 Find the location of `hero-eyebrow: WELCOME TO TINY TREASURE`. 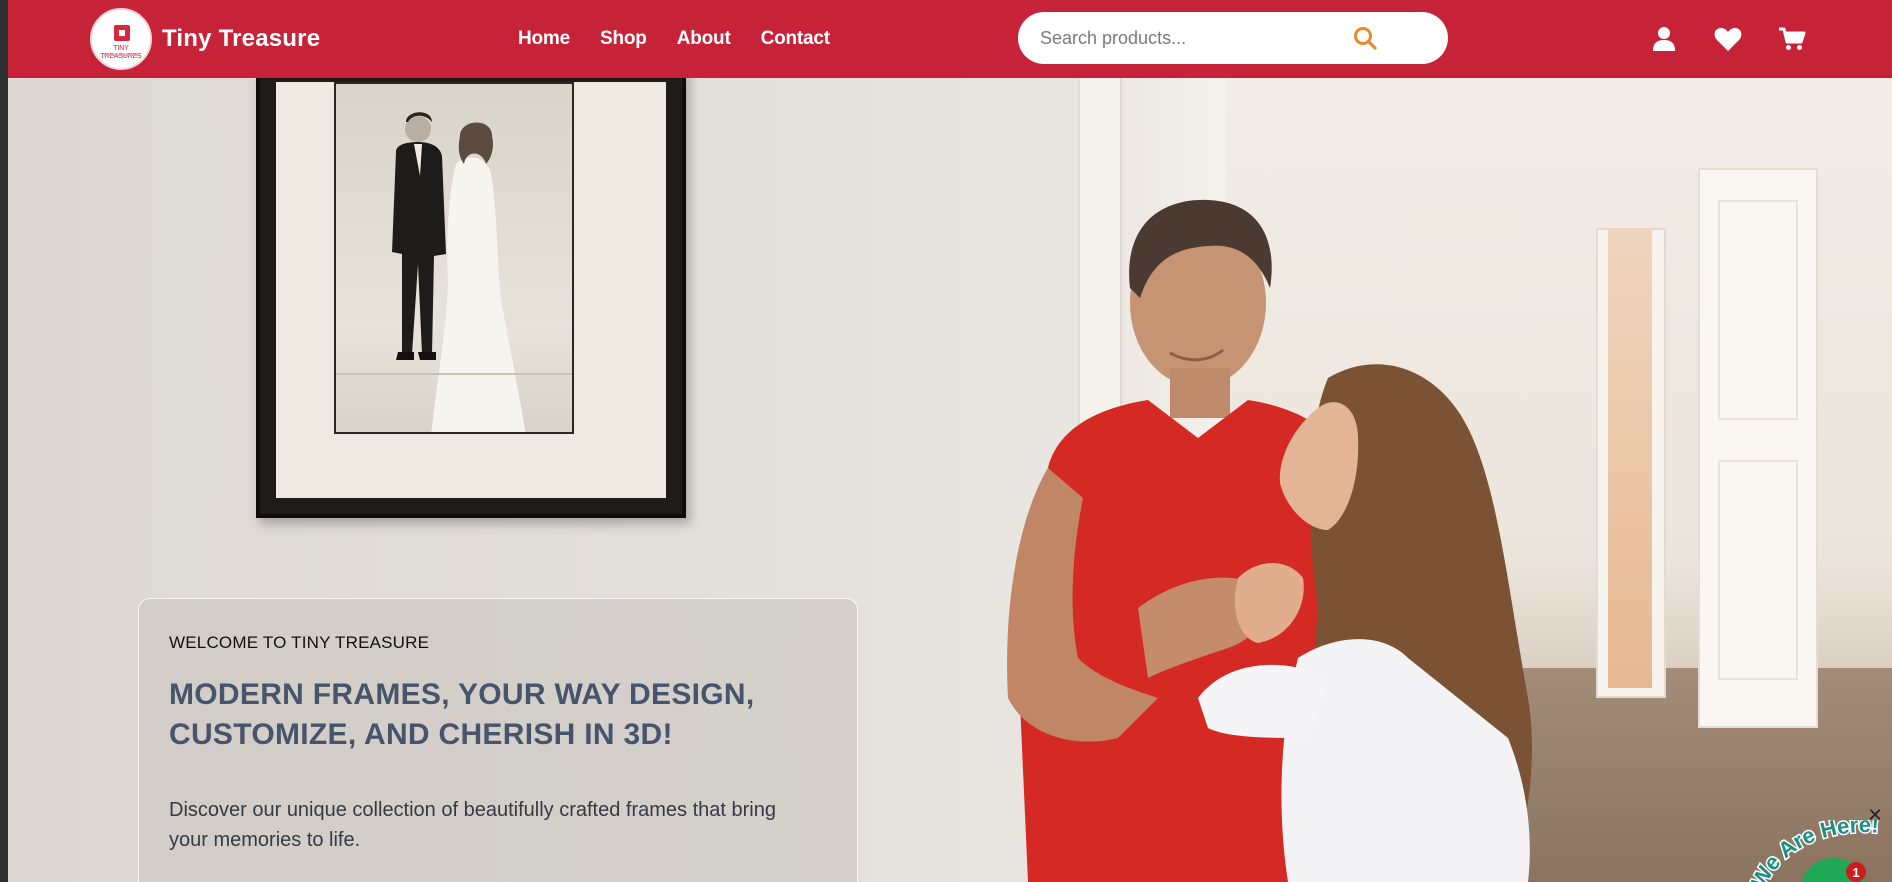

hero-eyebrow: WELCOME TO TINY TREASURE is located at coordinates (299, 642).